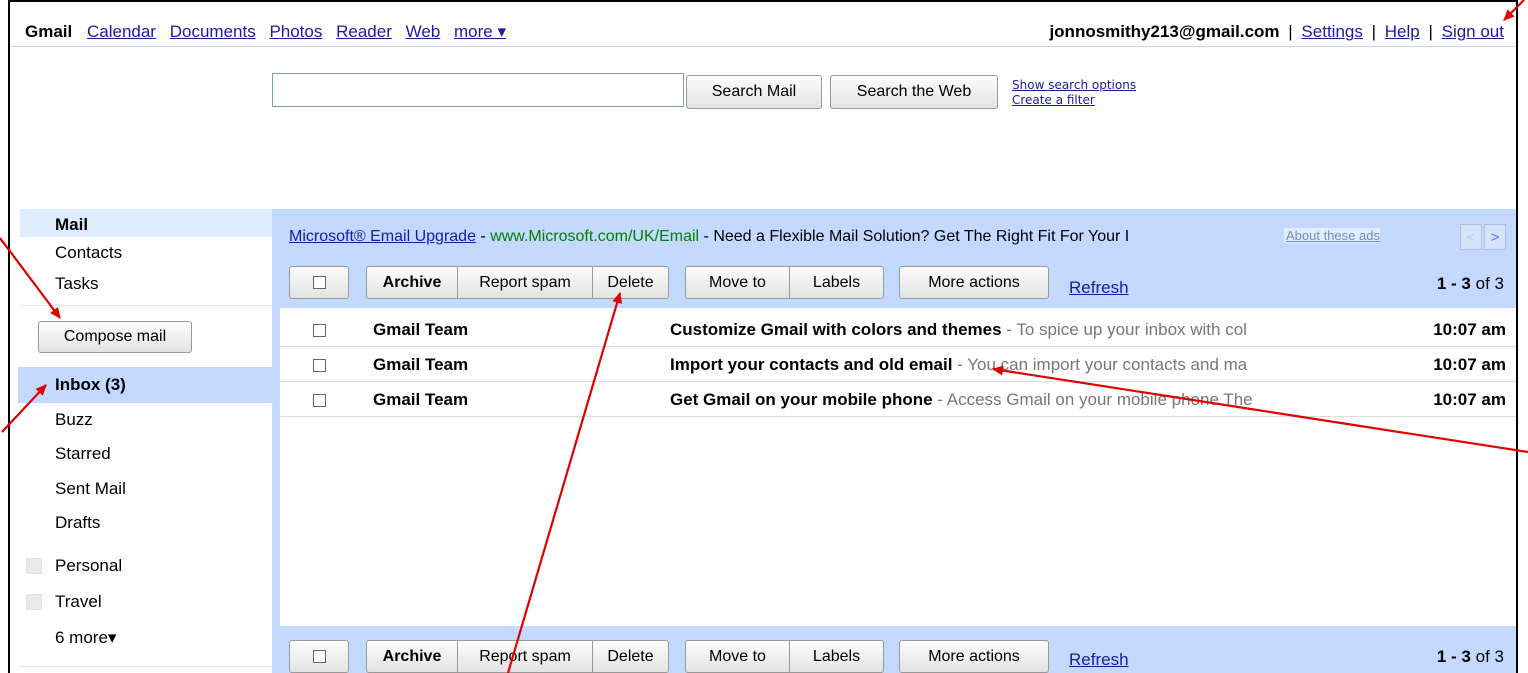  What do you see at coordinates (1471, 237) in the screenshot?
I see `ad-prev-button: <` at bounding box center [1471, 237].